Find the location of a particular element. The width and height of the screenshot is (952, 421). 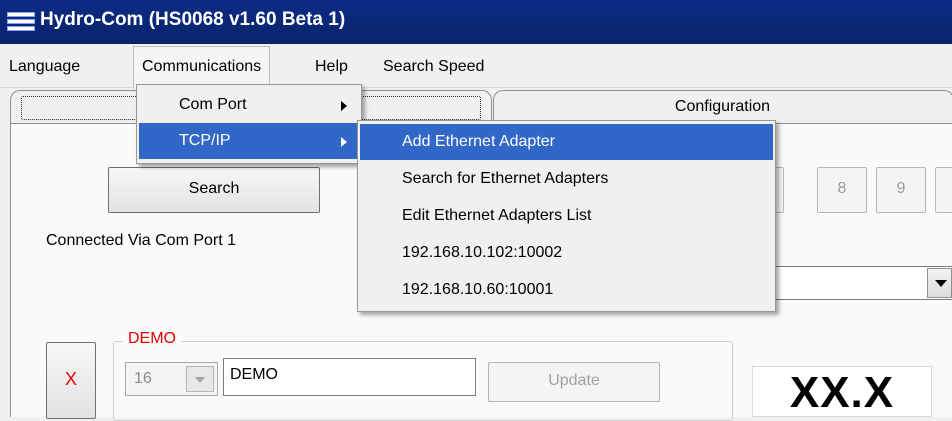

menu-item-label: Add Ethernet Adapter is located at coordinates (478, 141).